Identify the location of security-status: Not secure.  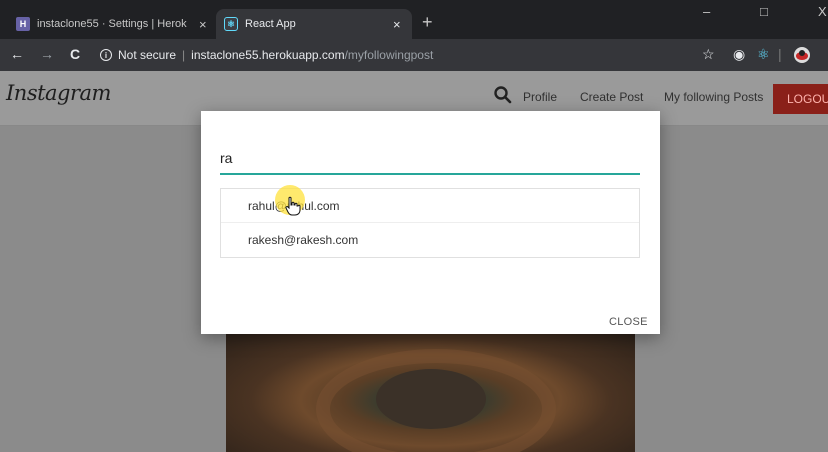
(147, 55).